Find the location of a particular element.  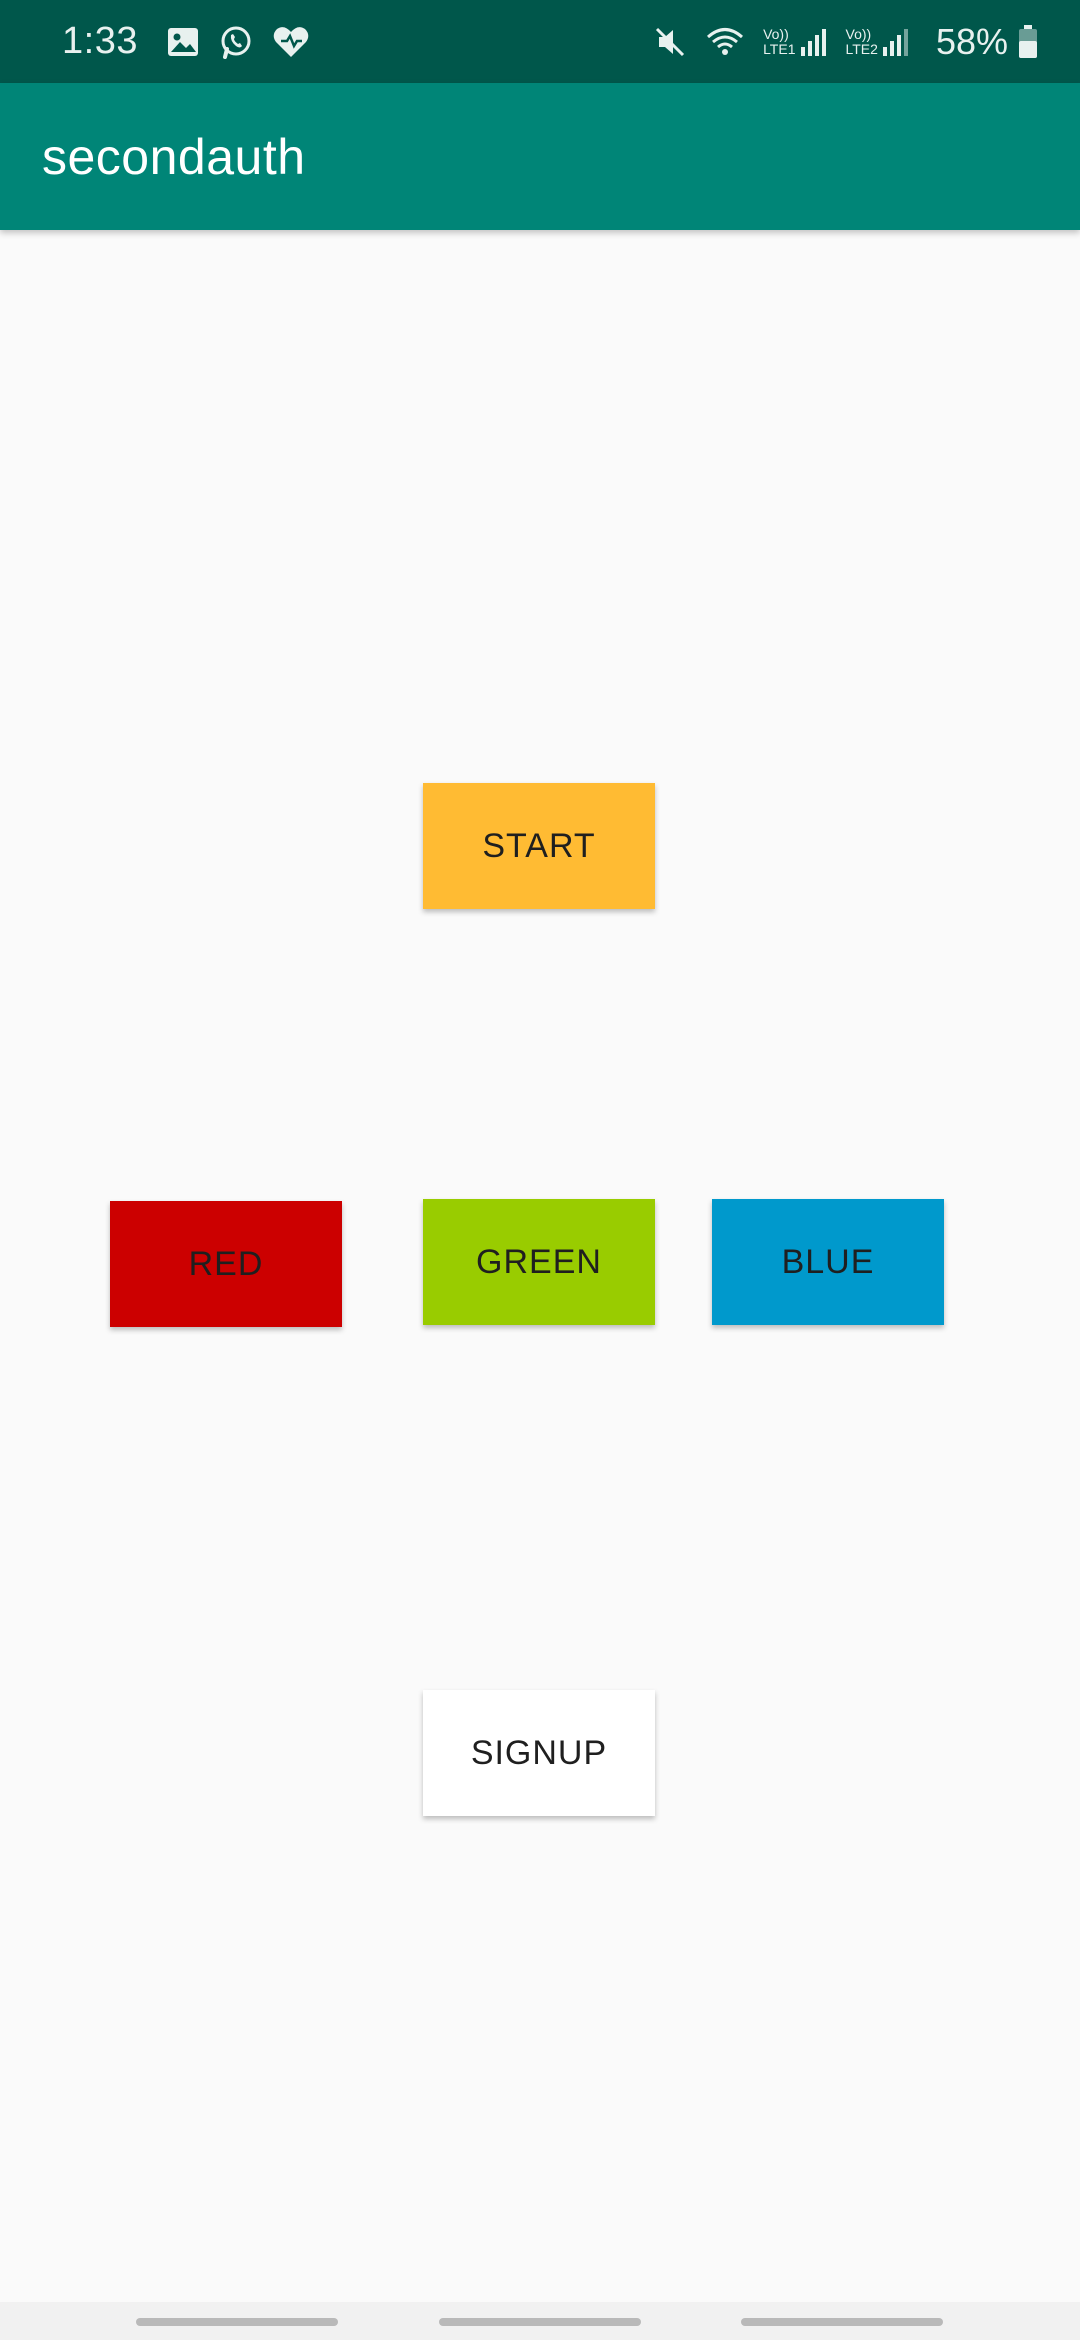

start-button: START is located at coordinates (539, 846).